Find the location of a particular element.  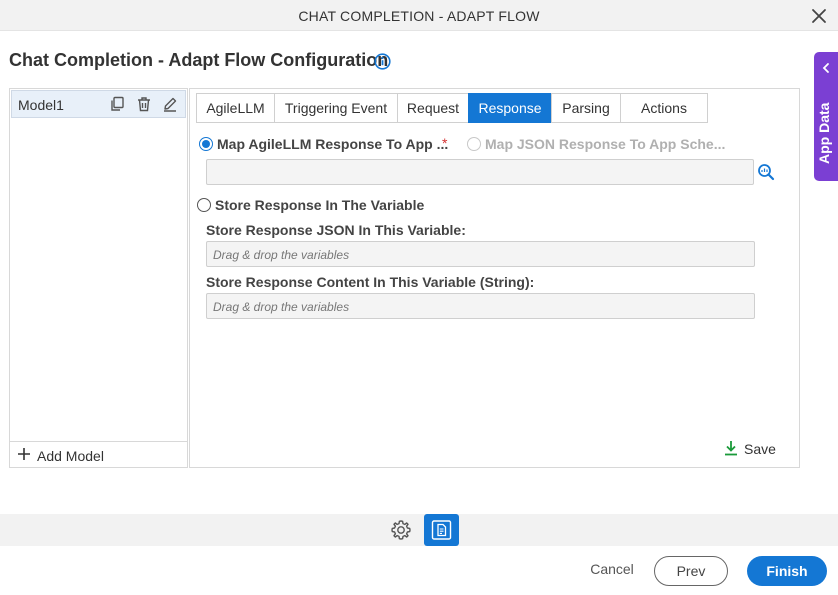

document-view-button is located at coordinates (441, 530).